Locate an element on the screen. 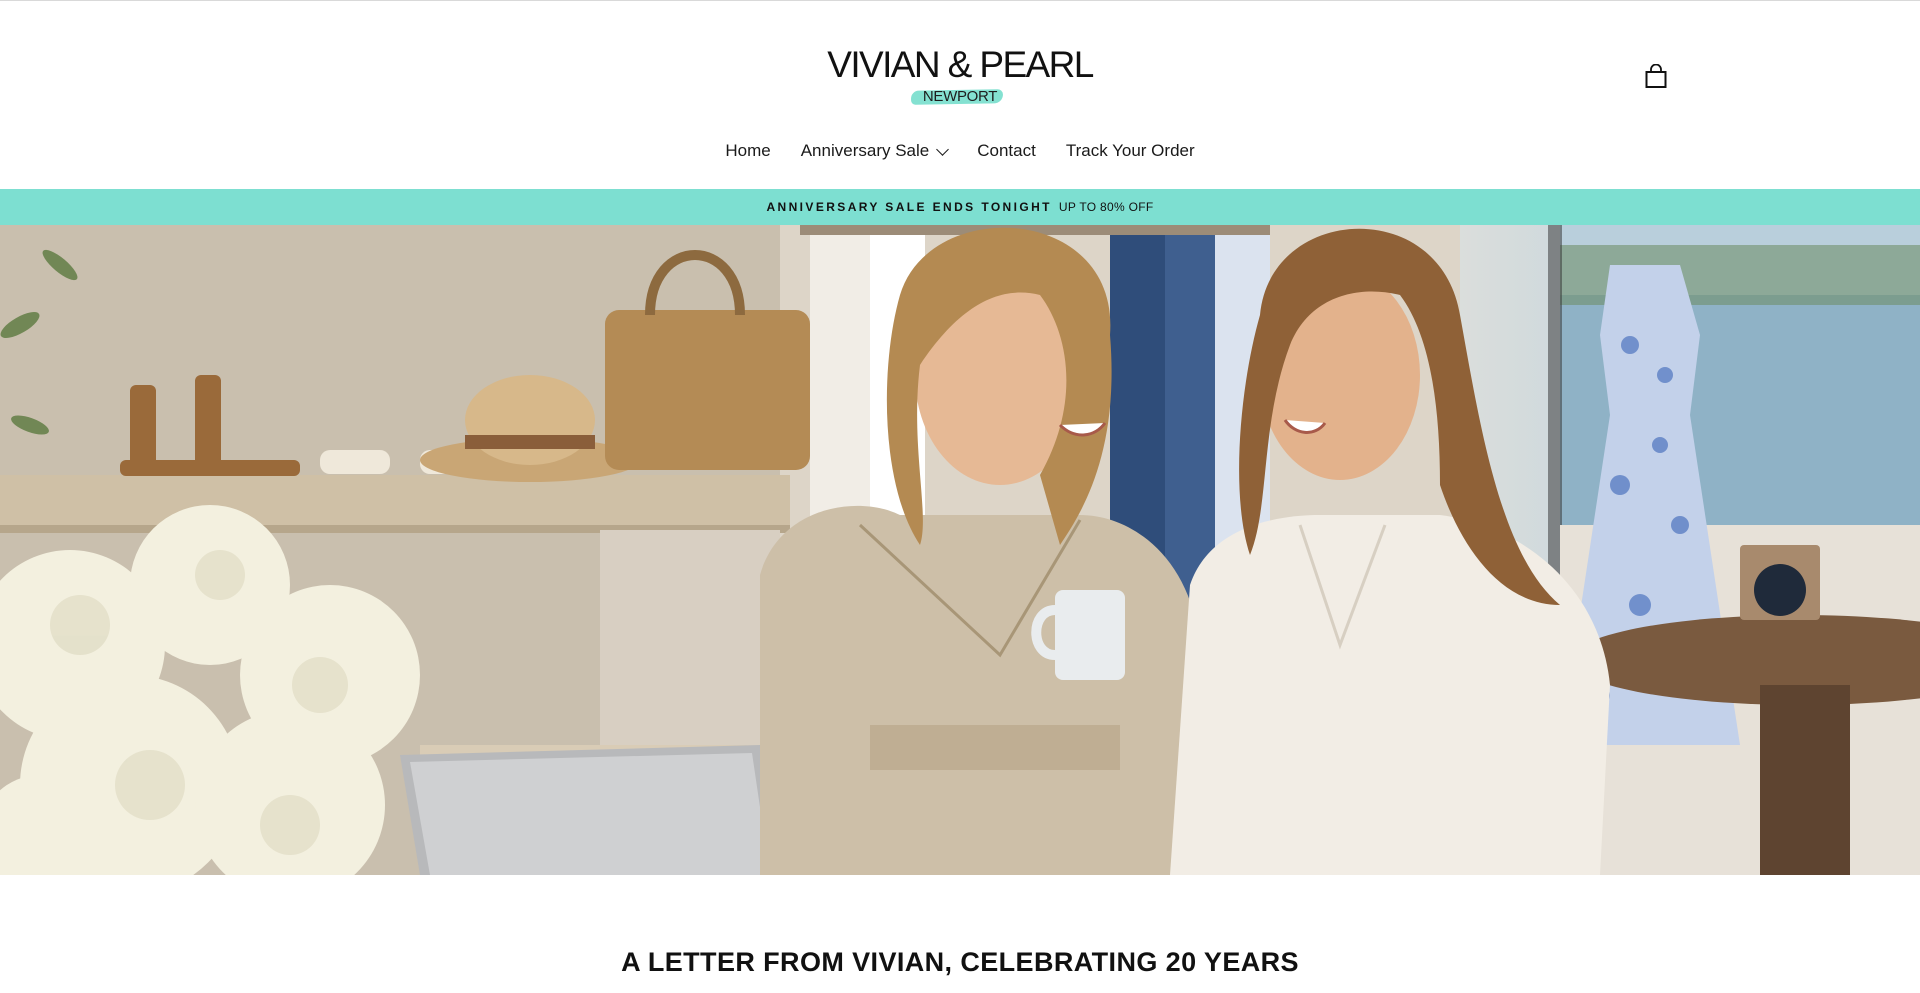  cart-button is located at coordinates (1656, 76).